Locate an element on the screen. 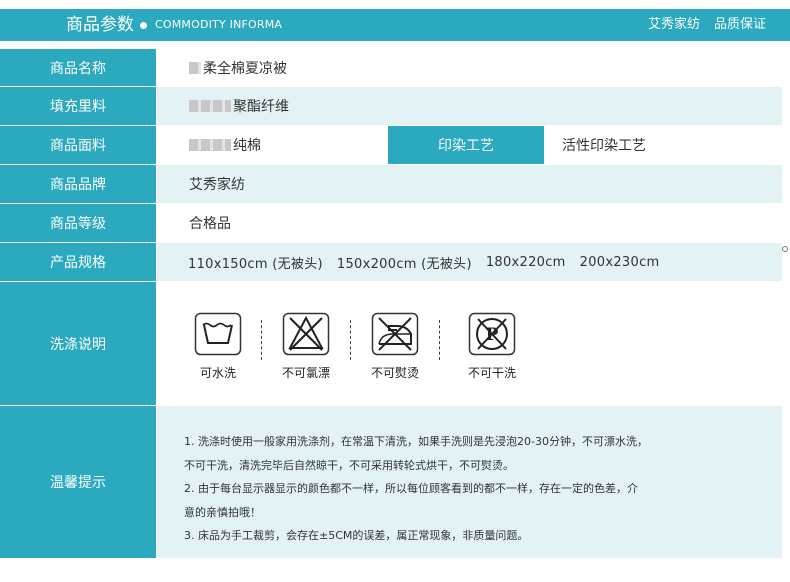  row-fabric: 商品面料 纯棉 印染工艺 活性印染工艺 is located at coordinates (395, 145).